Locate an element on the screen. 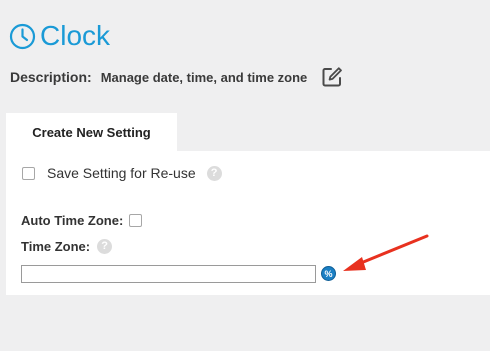 Image resolution: width=490 pixels, height=351 pixels. auto-time-zone-row: Auto Time Zone: is located at coordinates (82, 220).